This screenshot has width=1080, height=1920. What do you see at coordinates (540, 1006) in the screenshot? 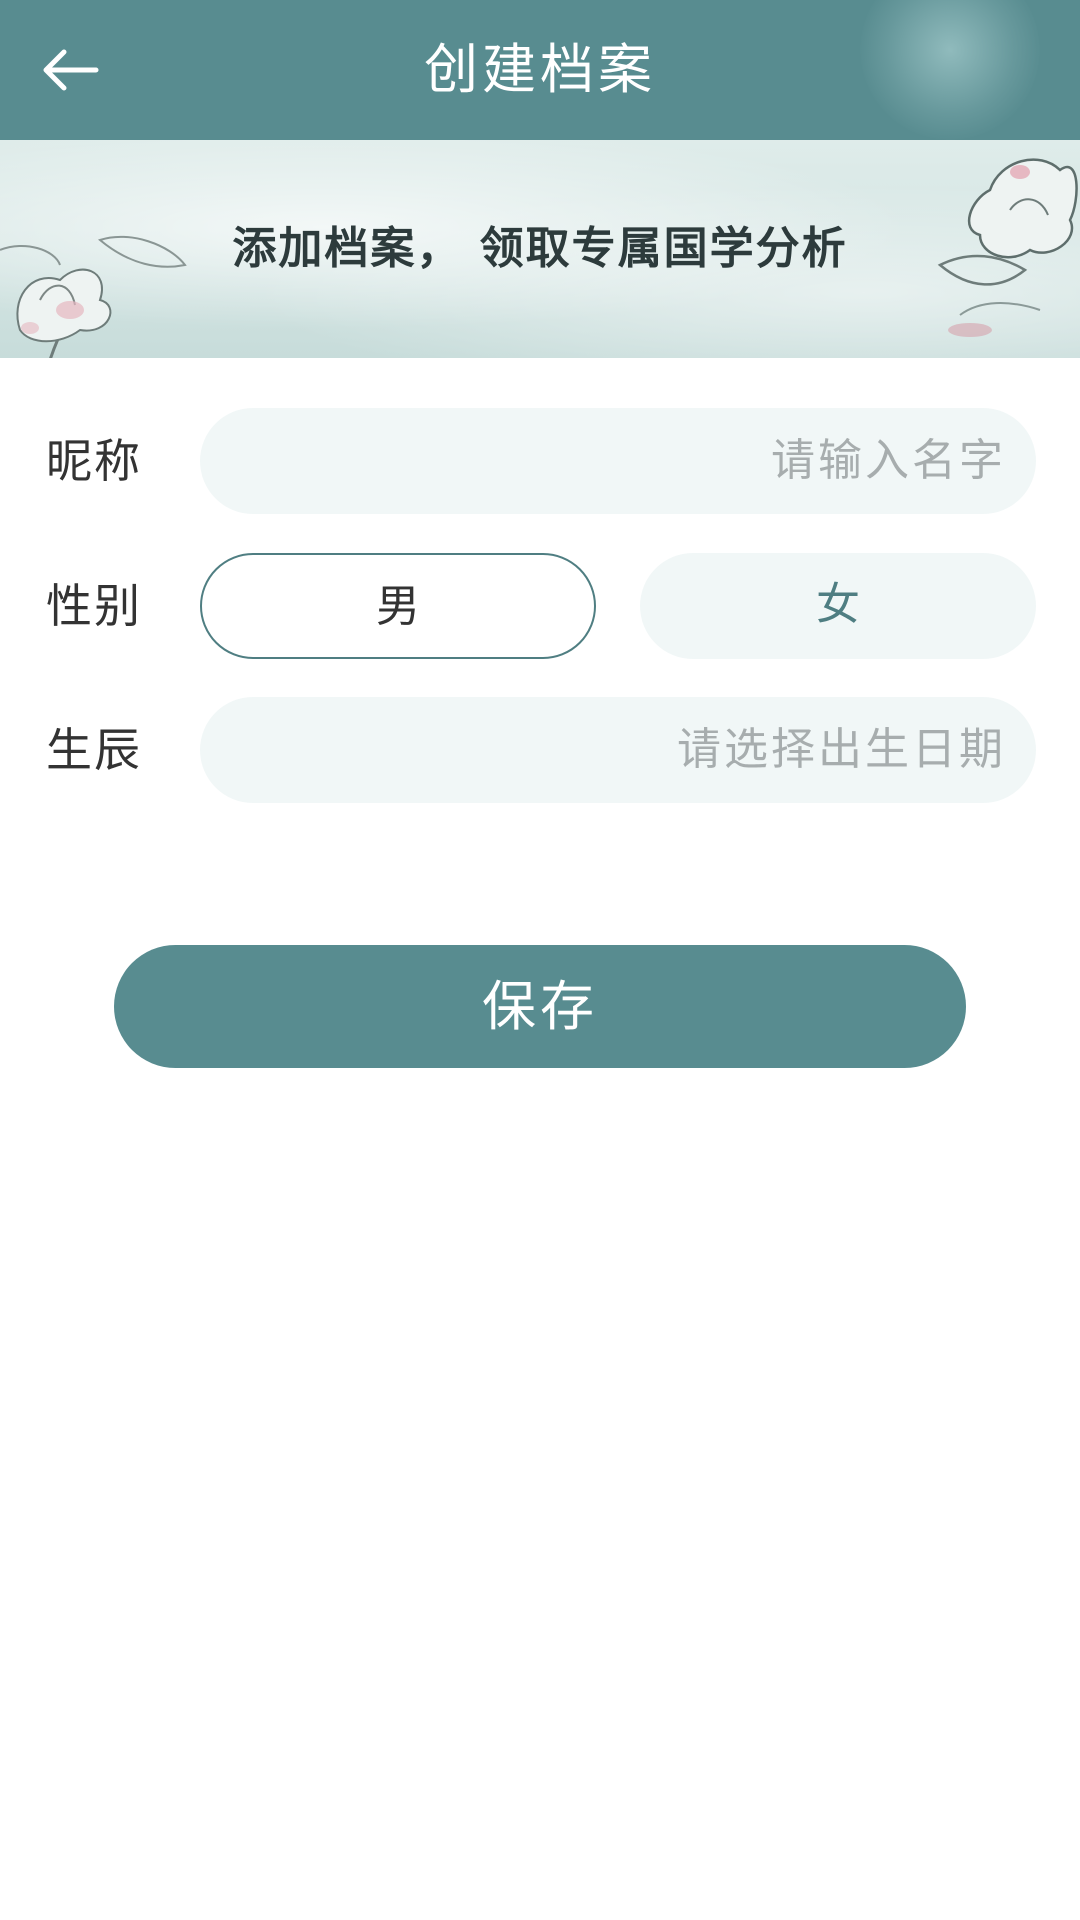
I see `save-button: 保存` at bounding box center [540, 1006].